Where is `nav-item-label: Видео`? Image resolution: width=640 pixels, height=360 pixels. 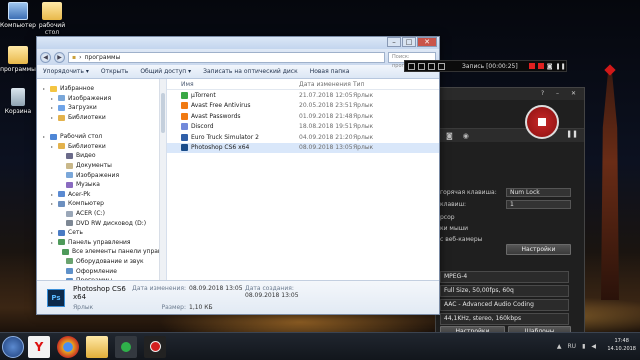
nav-item-label: Видео is located at coordinates (86, 156).